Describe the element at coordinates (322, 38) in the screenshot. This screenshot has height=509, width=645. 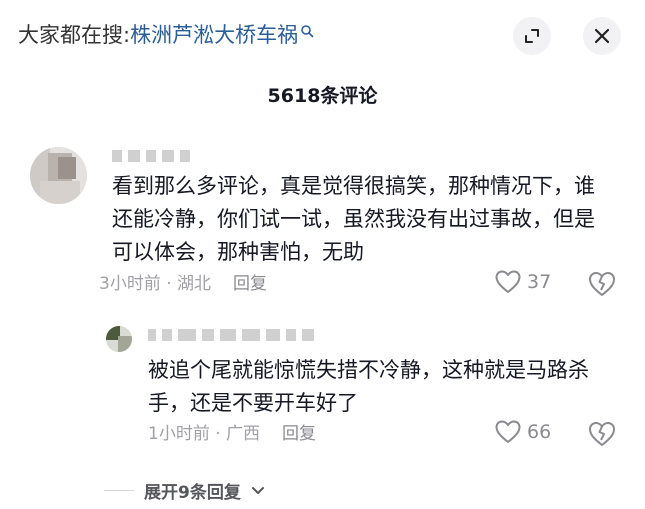
I see `top-bar: 大家都在搜:株洲芦淞大桥车祸` at that location.